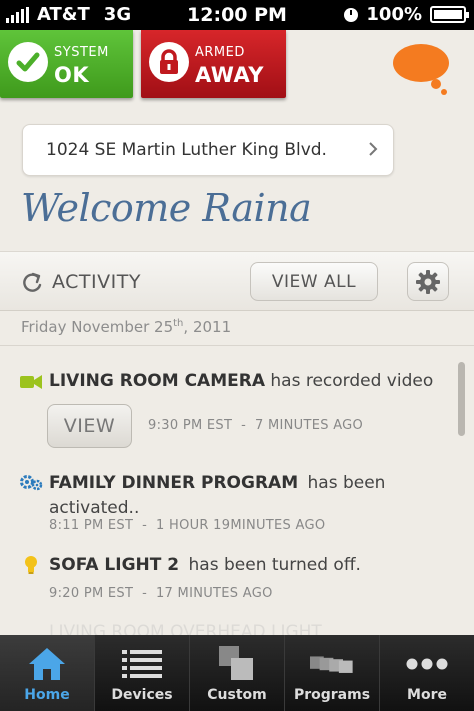  I want to click on view-all-button: VIEW ALL, so click(314, 281).